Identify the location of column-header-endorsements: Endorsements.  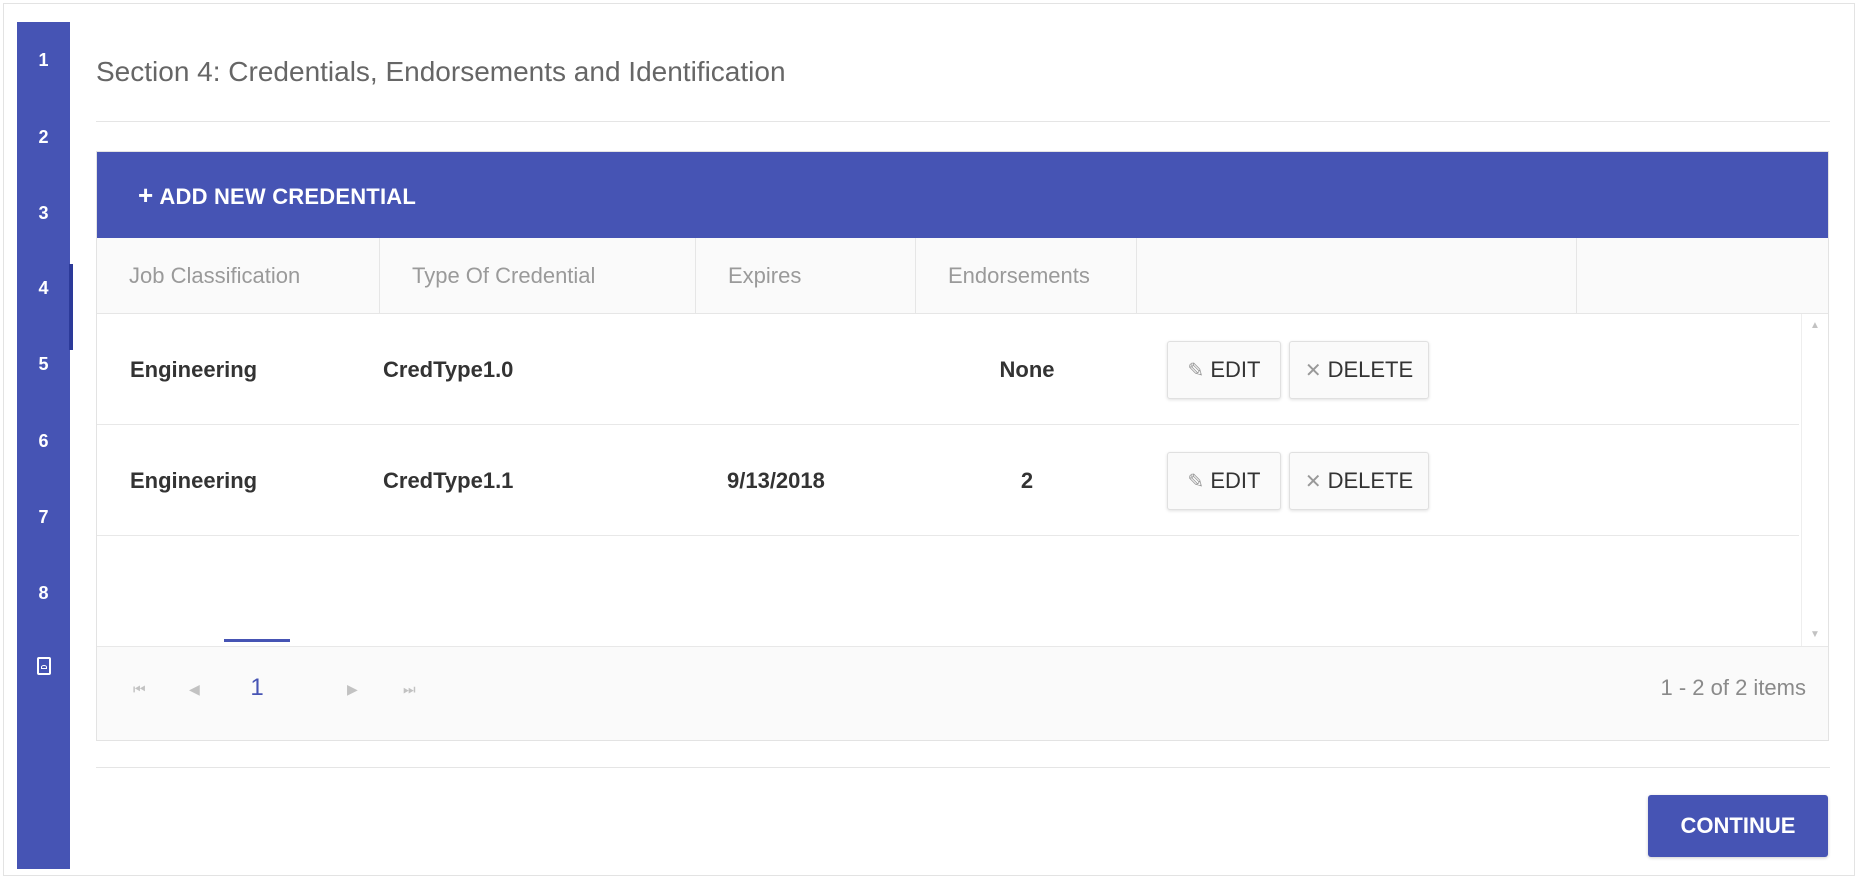
(1026, 276).